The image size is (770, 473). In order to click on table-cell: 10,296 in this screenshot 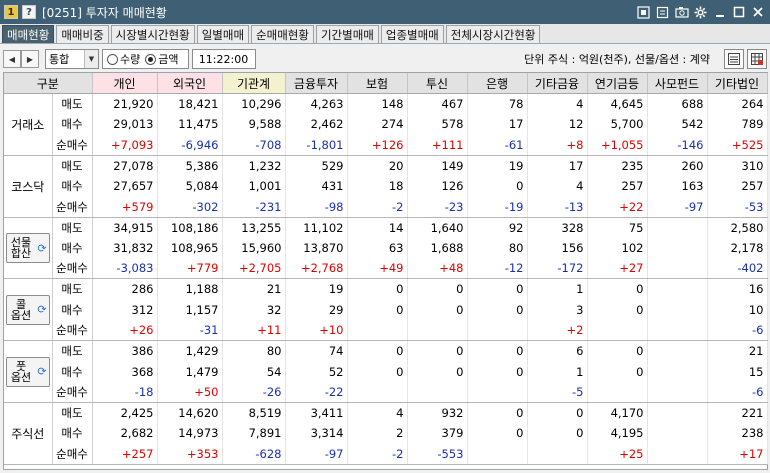, I will do `click(254, 104)`.